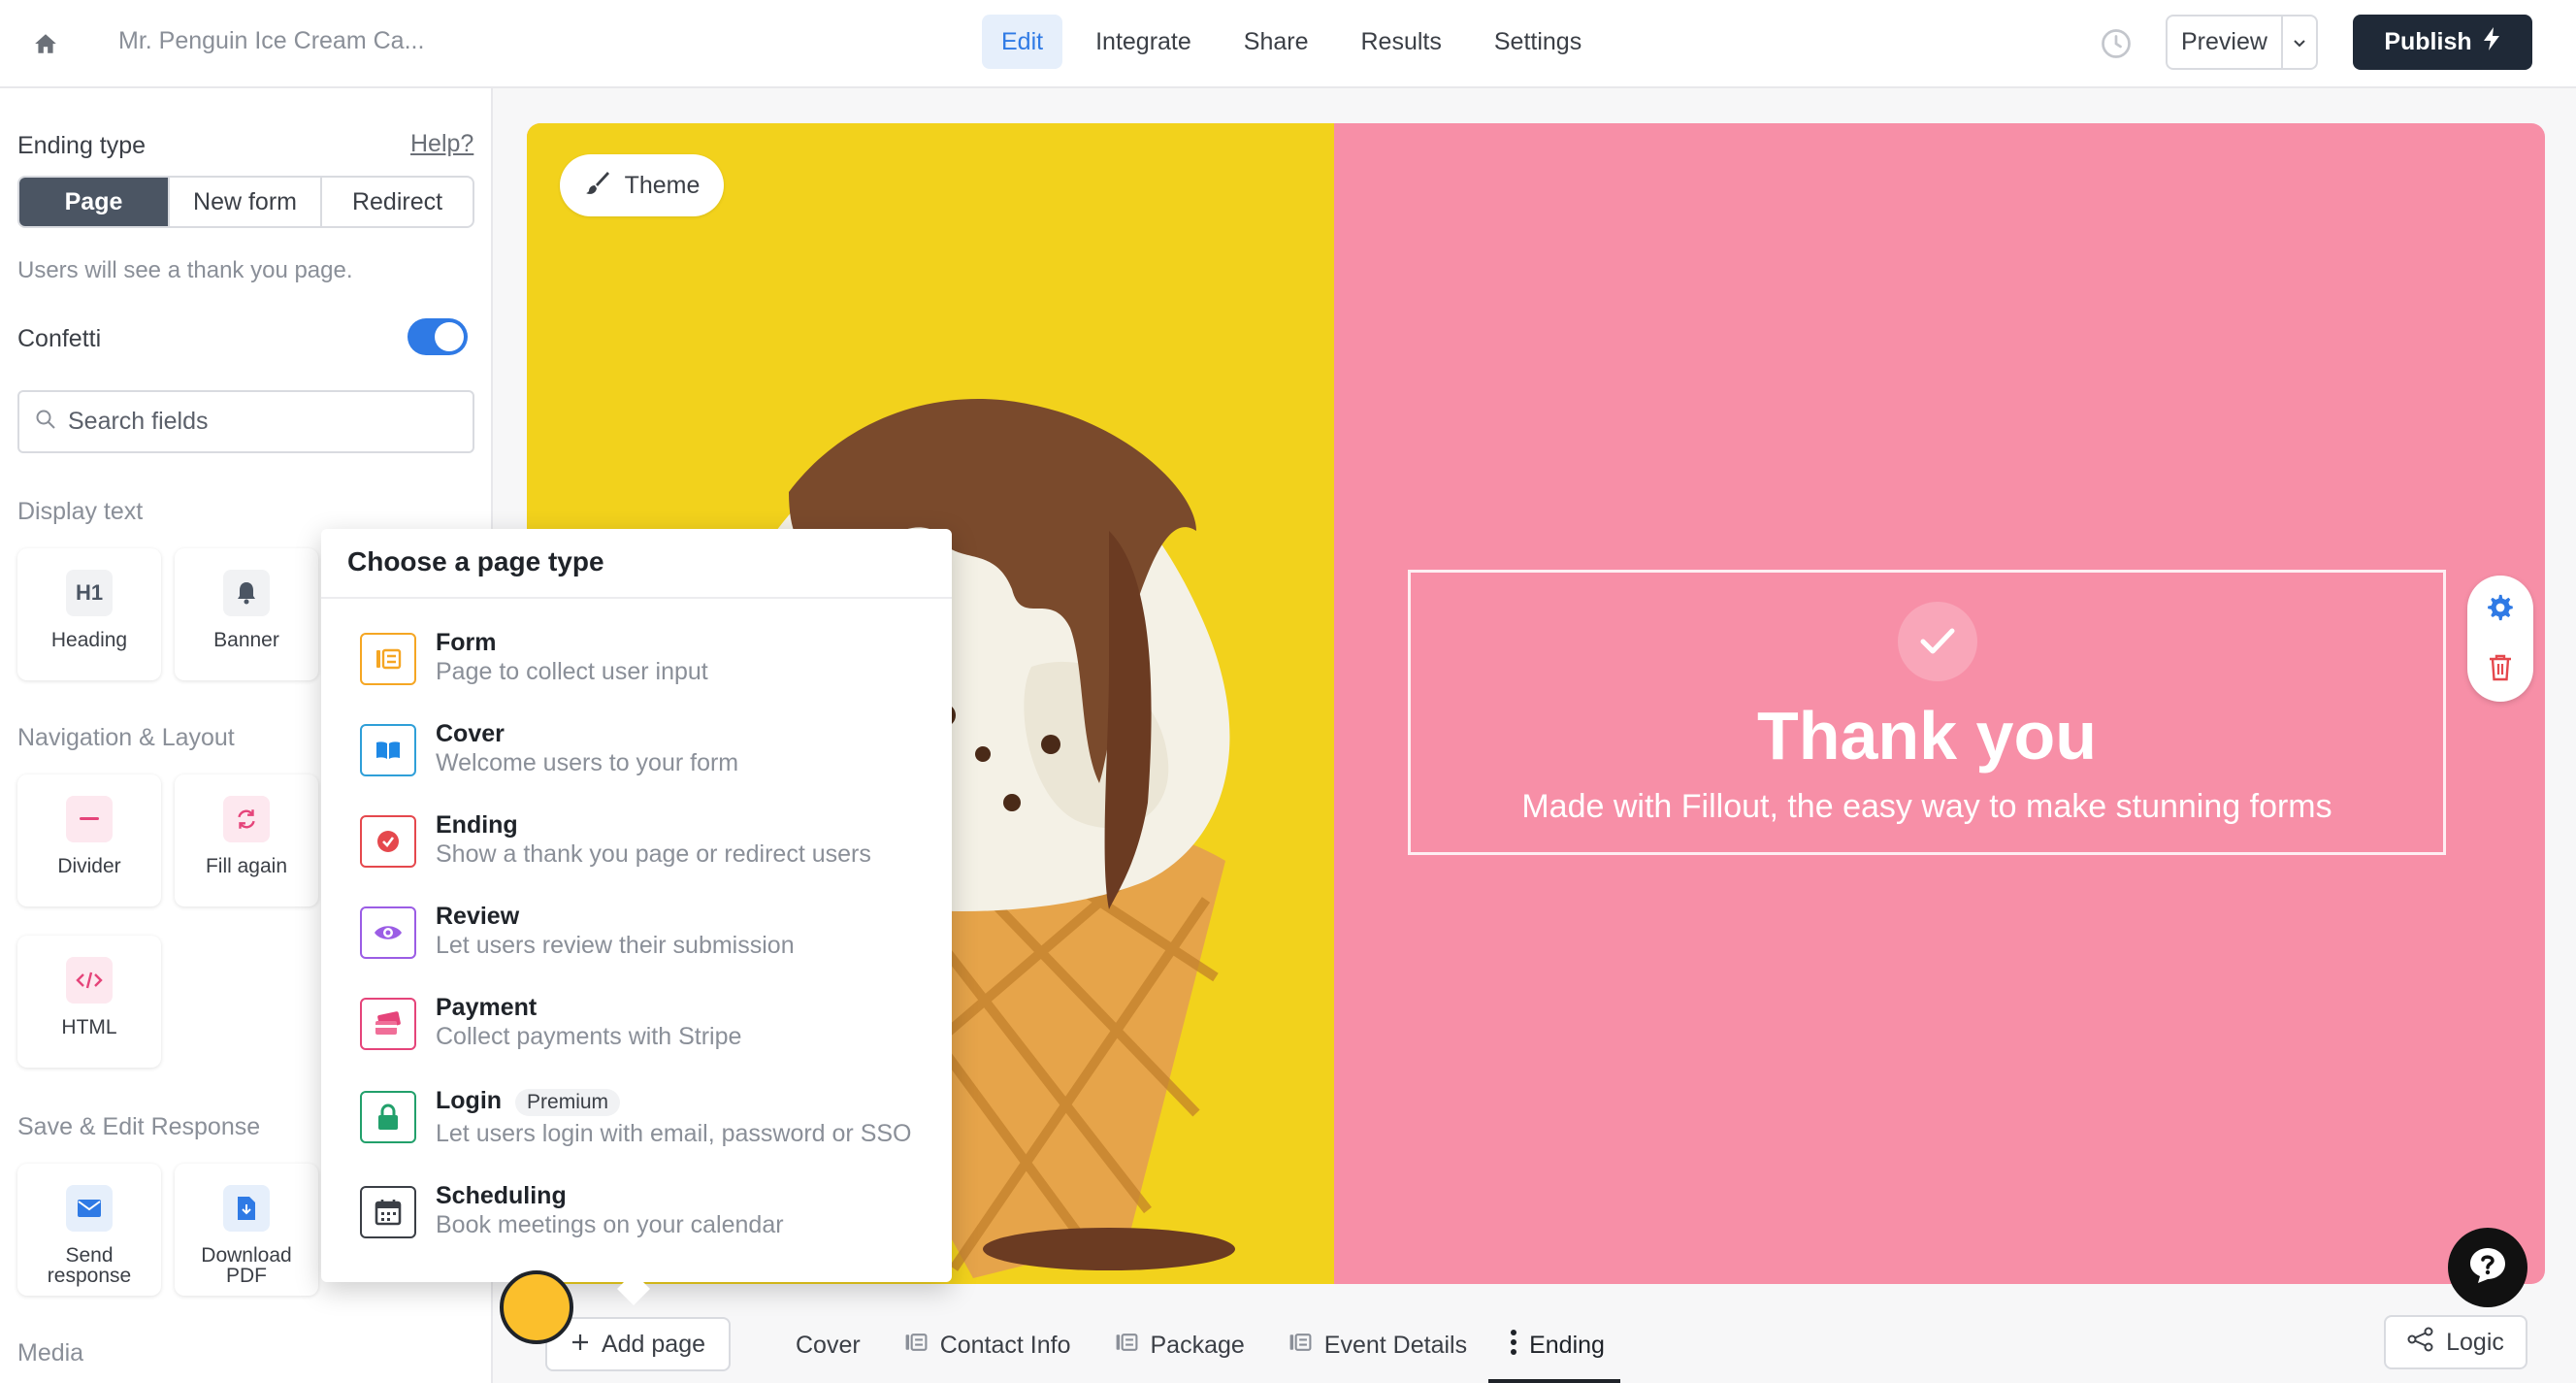 The height and width of the screenshot is (1383, 2576). I want to click on publish-button: Publish, so click(2442, 42).